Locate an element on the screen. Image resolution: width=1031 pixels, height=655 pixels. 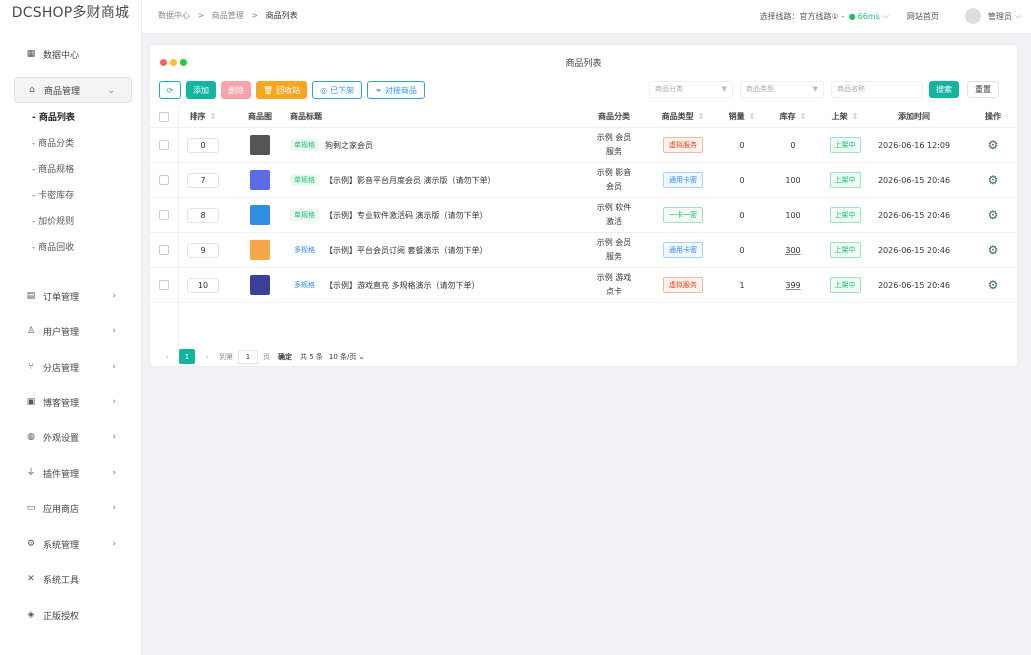
next-page-button: › is located at coordinates (207, 356).